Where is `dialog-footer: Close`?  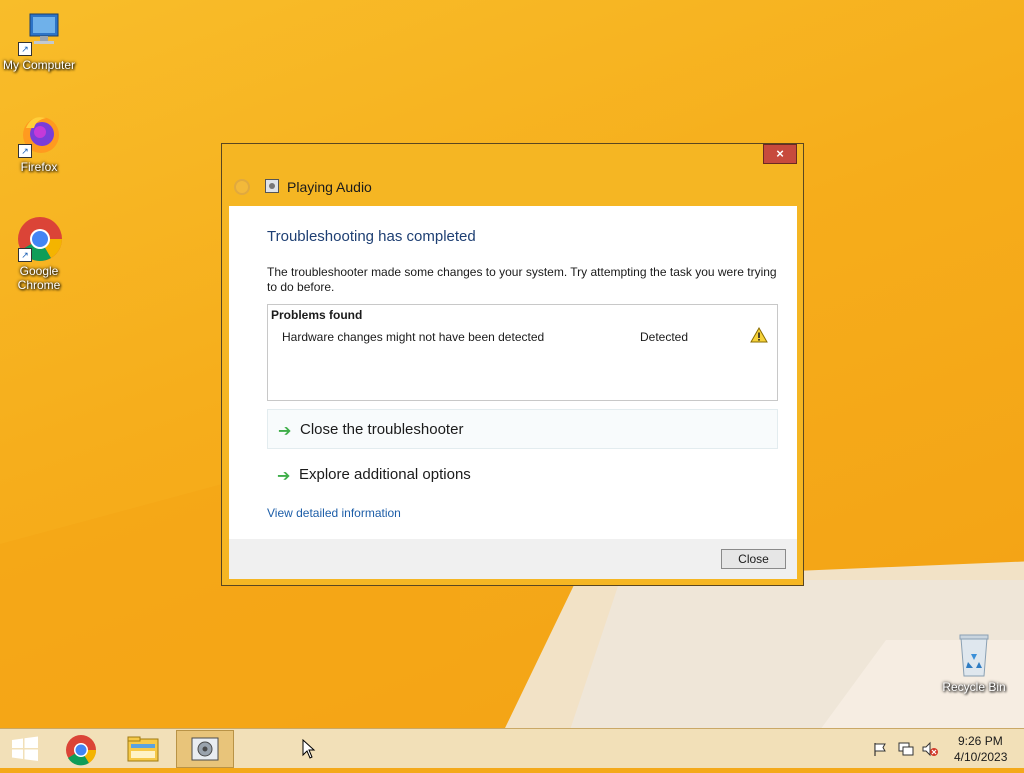
dialog-footer: Close is located at coordinates (513, 559).